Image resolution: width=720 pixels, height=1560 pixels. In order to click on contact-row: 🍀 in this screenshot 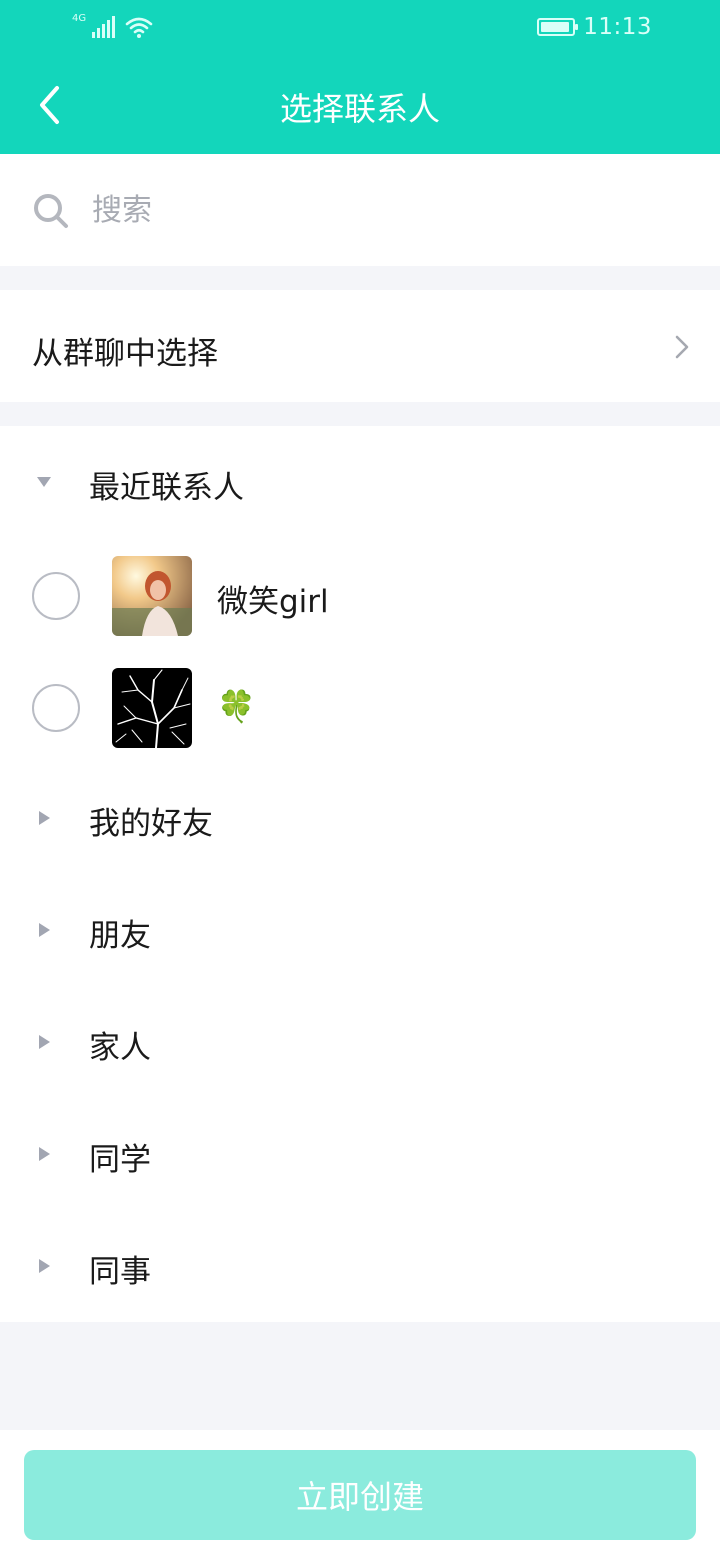, I will do `click(360, 708)`.